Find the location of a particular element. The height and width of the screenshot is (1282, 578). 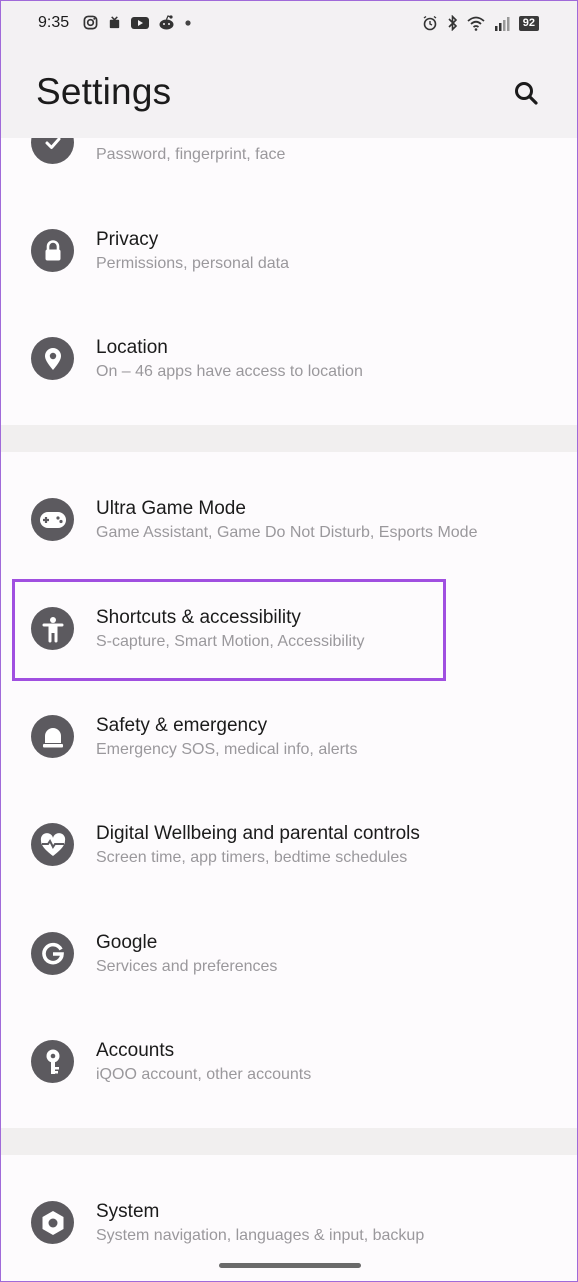

settings-item-label: Privacy is located at coordinates (127, 239).